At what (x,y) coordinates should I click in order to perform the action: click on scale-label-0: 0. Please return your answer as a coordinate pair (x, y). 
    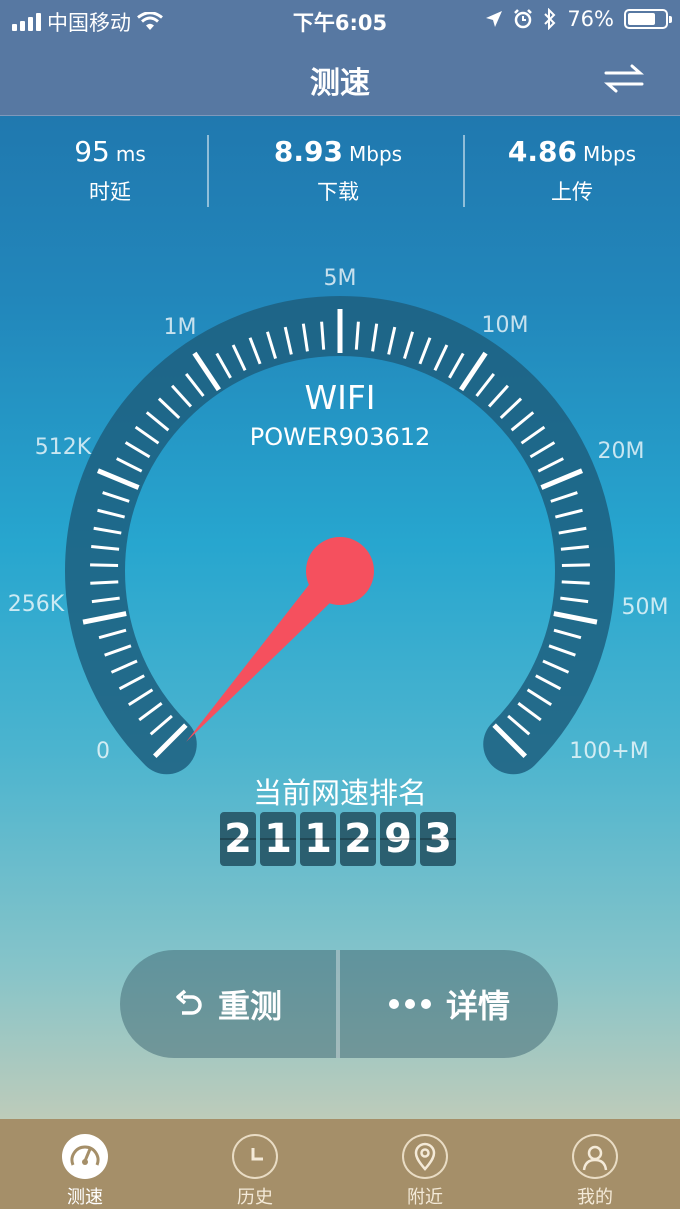
    Looking at the image, I should click on (103, 751).